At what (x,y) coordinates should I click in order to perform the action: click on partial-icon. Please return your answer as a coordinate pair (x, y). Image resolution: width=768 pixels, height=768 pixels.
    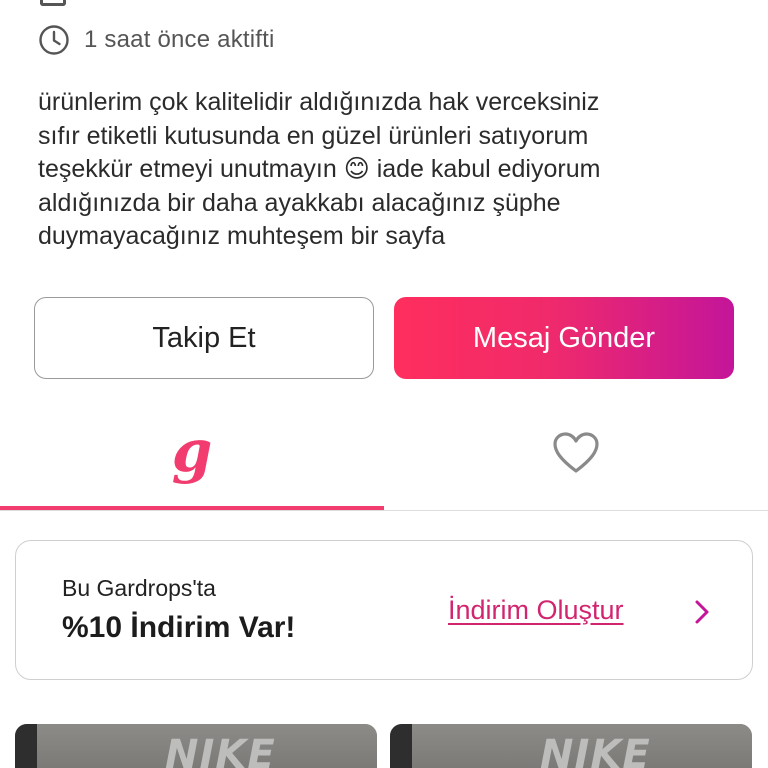
    Looking at the image, I should click on (53, 3).